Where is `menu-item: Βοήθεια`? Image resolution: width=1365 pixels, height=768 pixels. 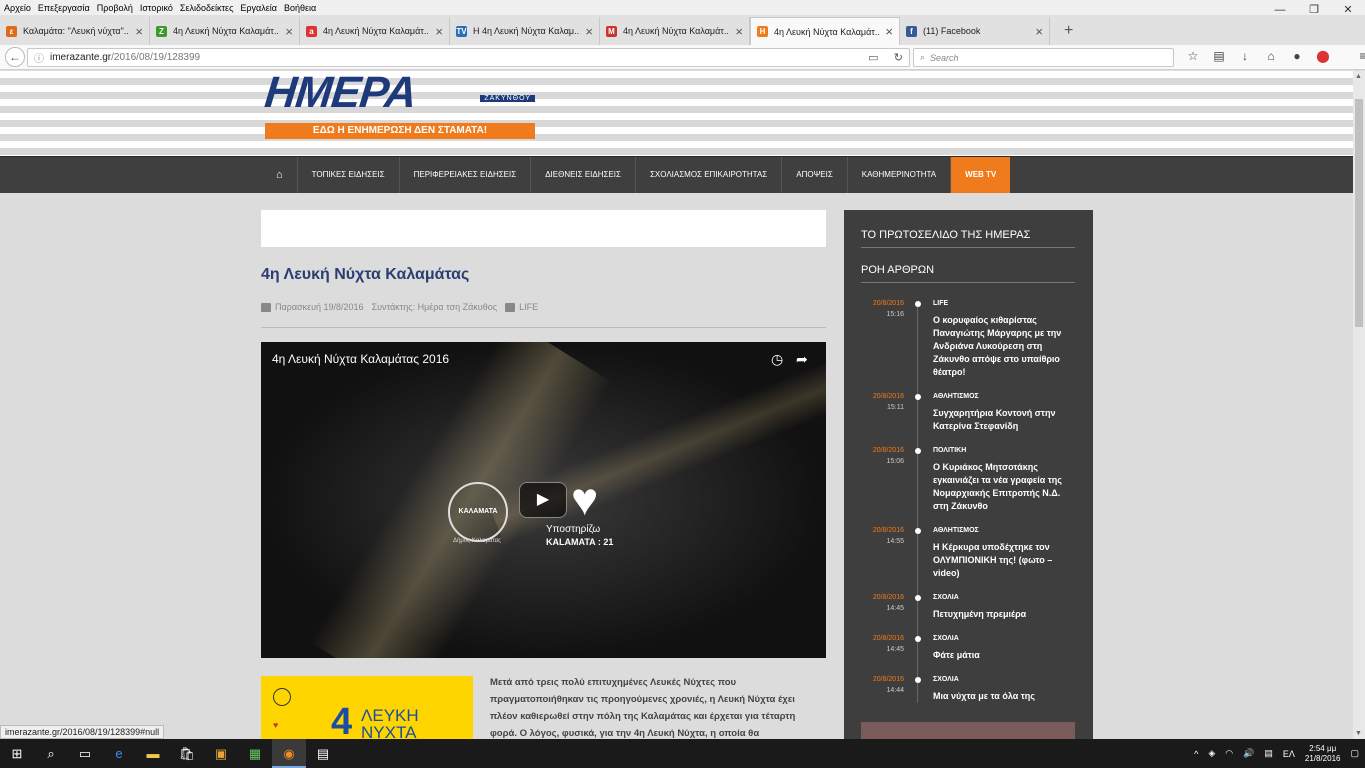
menu-item: Βοήθεια is located at coordinates (300, 8).